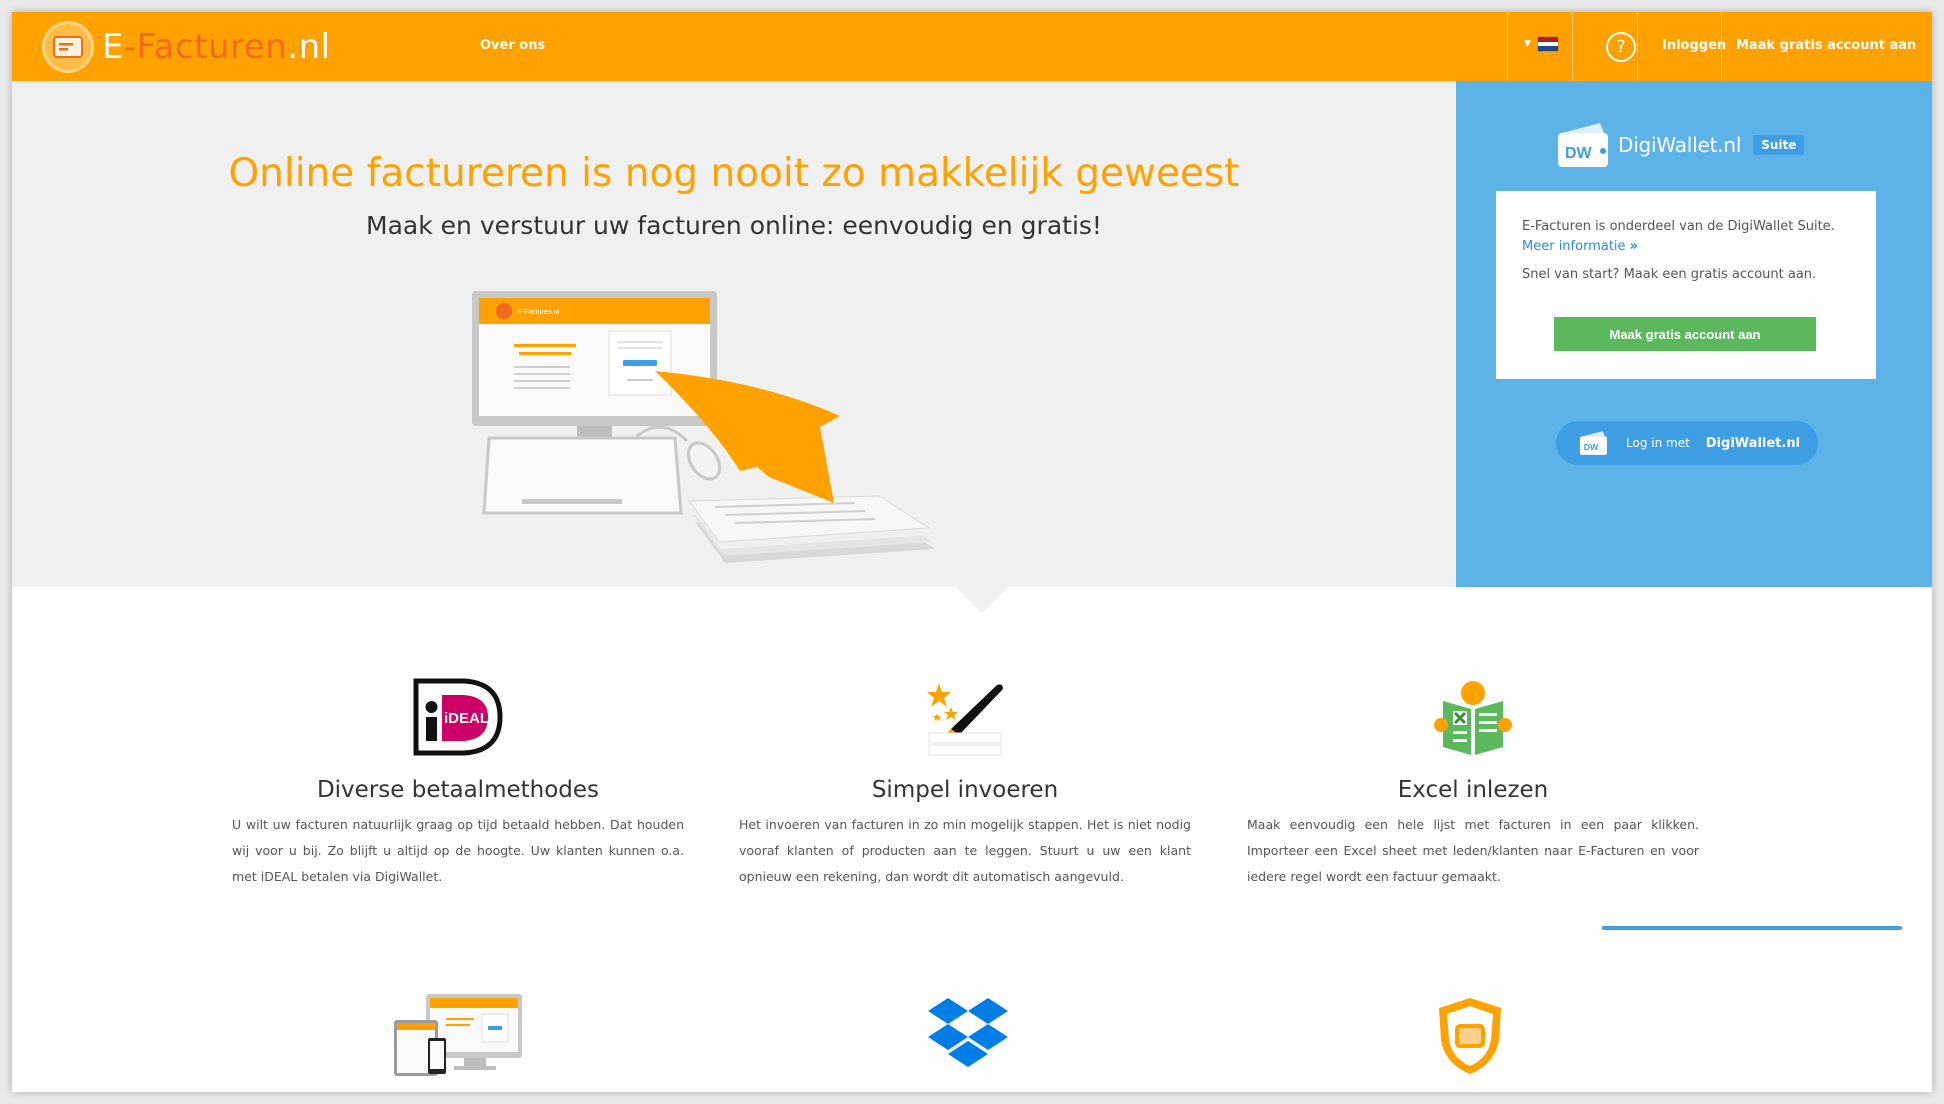 This screenshot has width=1944, height=1104. Describe the element at coordinates (965, 719) in the screenshot. I see `pen-stars-icon` at that location.